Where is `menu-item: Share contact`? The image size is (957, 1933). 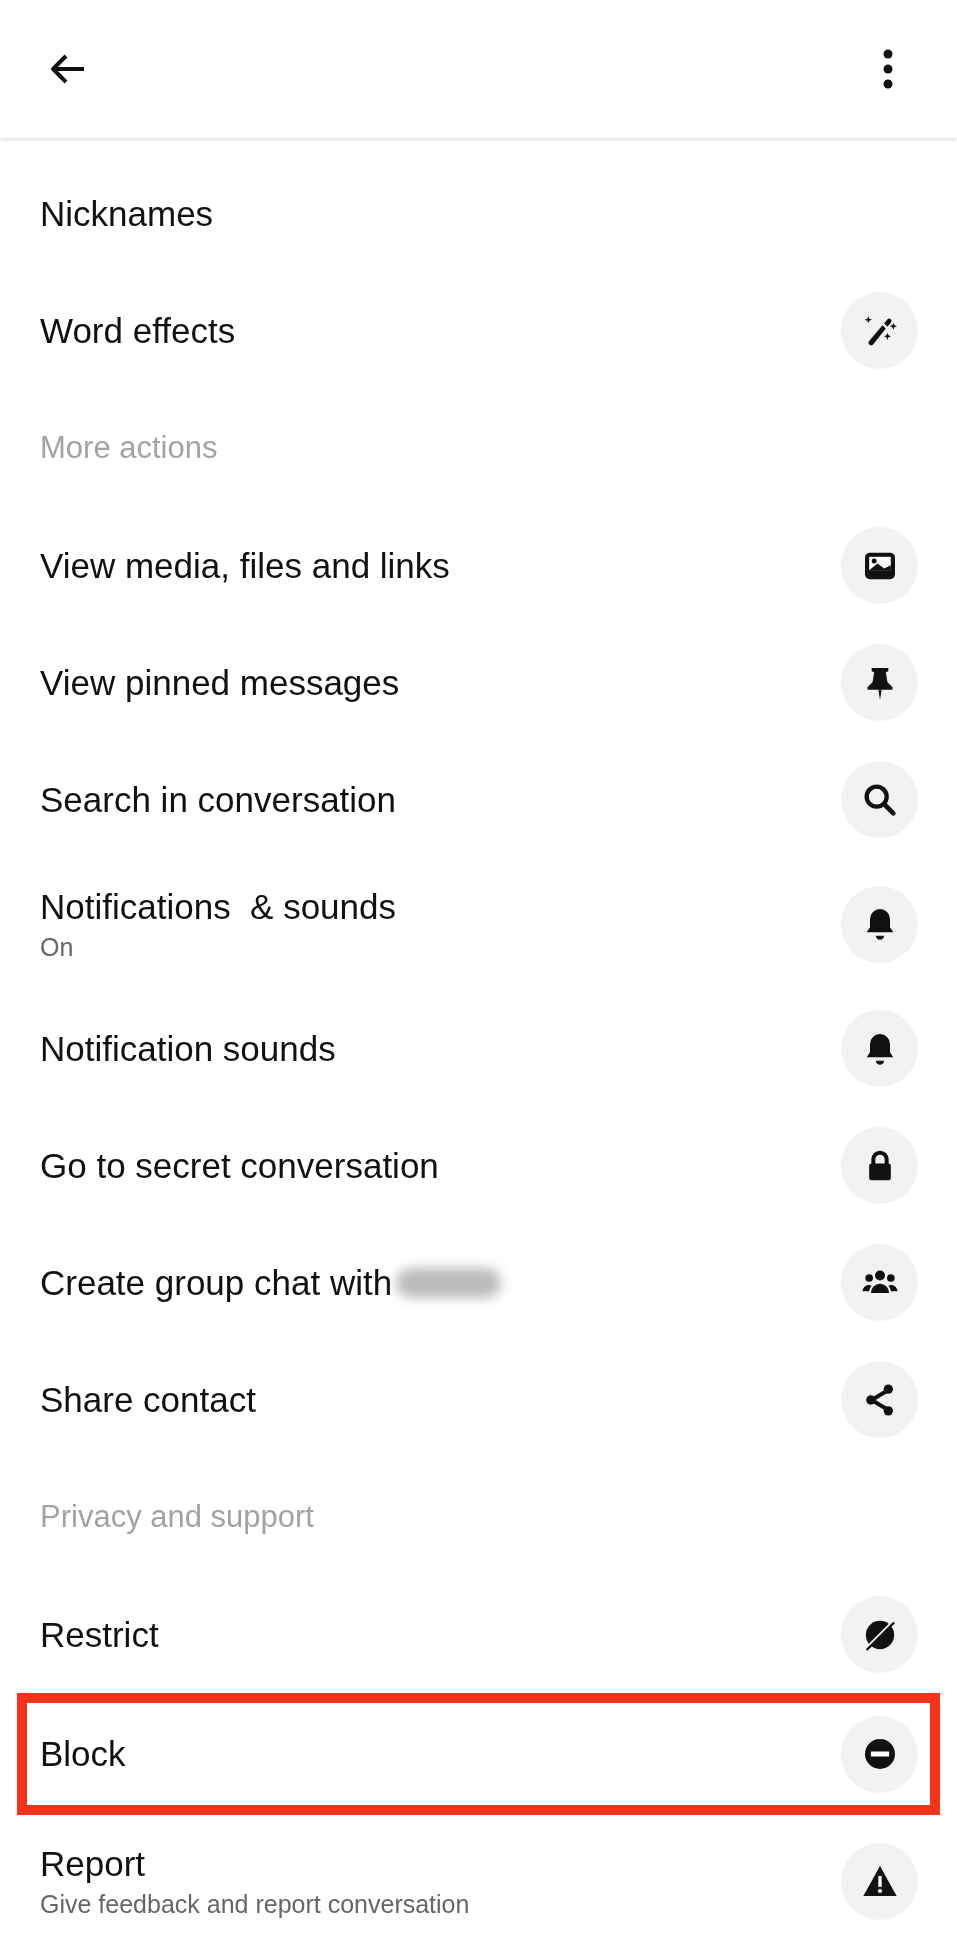 menu-item: Share contact is located at coordinates (478, 1399).